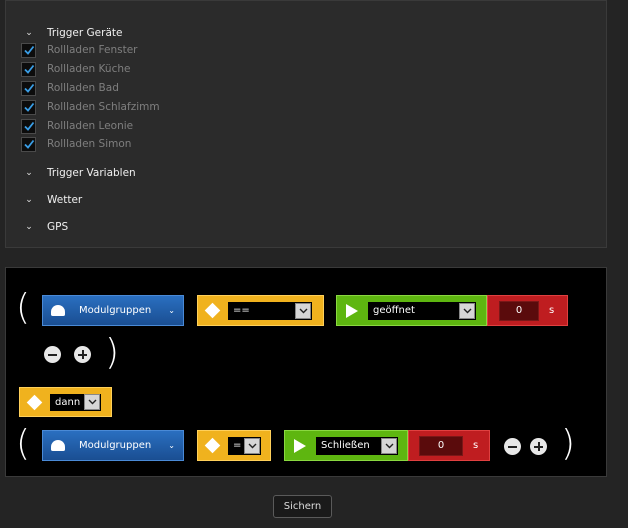 Image resolution: width=628 pixels, height=528 pixels. I want to click on group-trigger-variables: ⌄ Trigger Variablen, so click(80, 173).